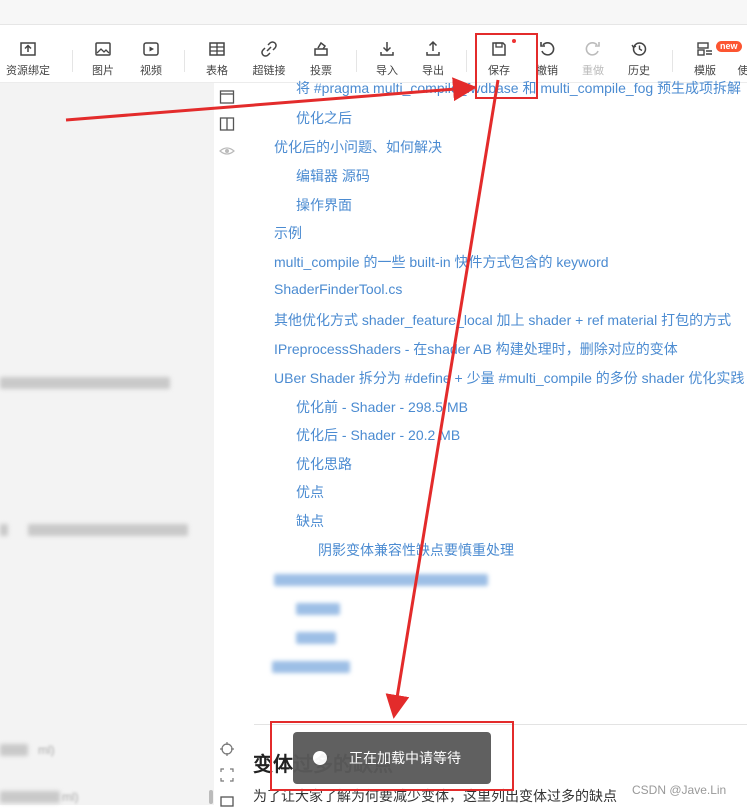  What do you see at coordinates (227, 97) in the screenshot?
I see `layout-top-icon` at bounding box center [227, 97].